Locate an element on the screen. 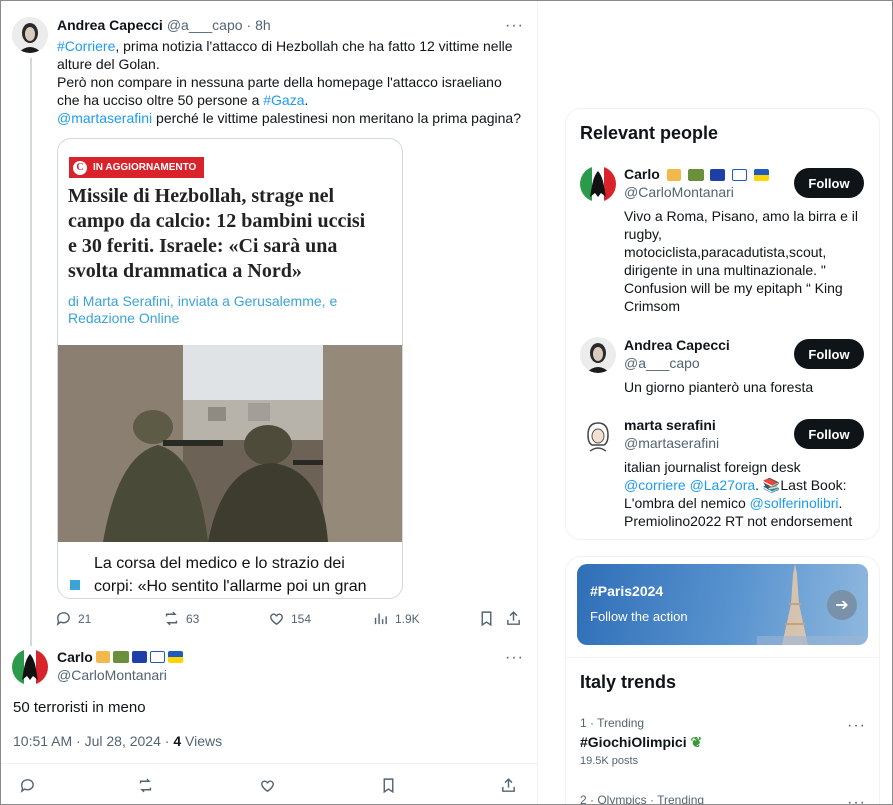  promo-subtitle: Follow the action is located at coordinates (639, 616).